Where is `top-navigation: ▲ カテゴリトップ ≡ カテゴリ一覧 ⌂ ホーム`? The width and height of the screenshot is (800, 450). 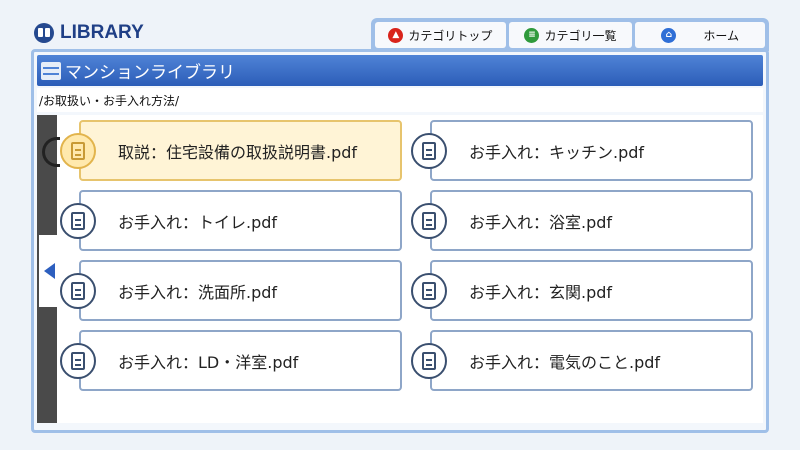 top-navigation: ▲ カテゴリトップ ≡ カテゴリ一覧 ⌂ ホーム is located at coordinates (570, 34).